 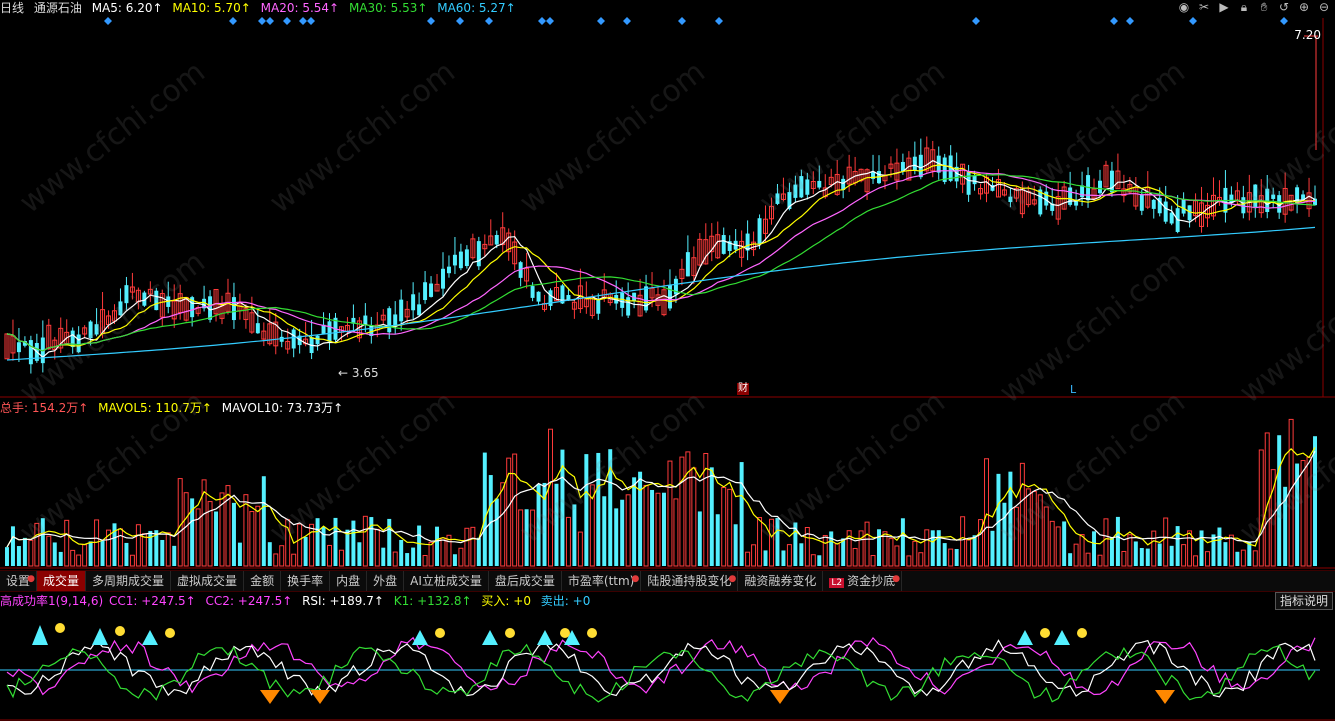 I want to click on scissors-icon: ✂, so click(x=1204, y=8).